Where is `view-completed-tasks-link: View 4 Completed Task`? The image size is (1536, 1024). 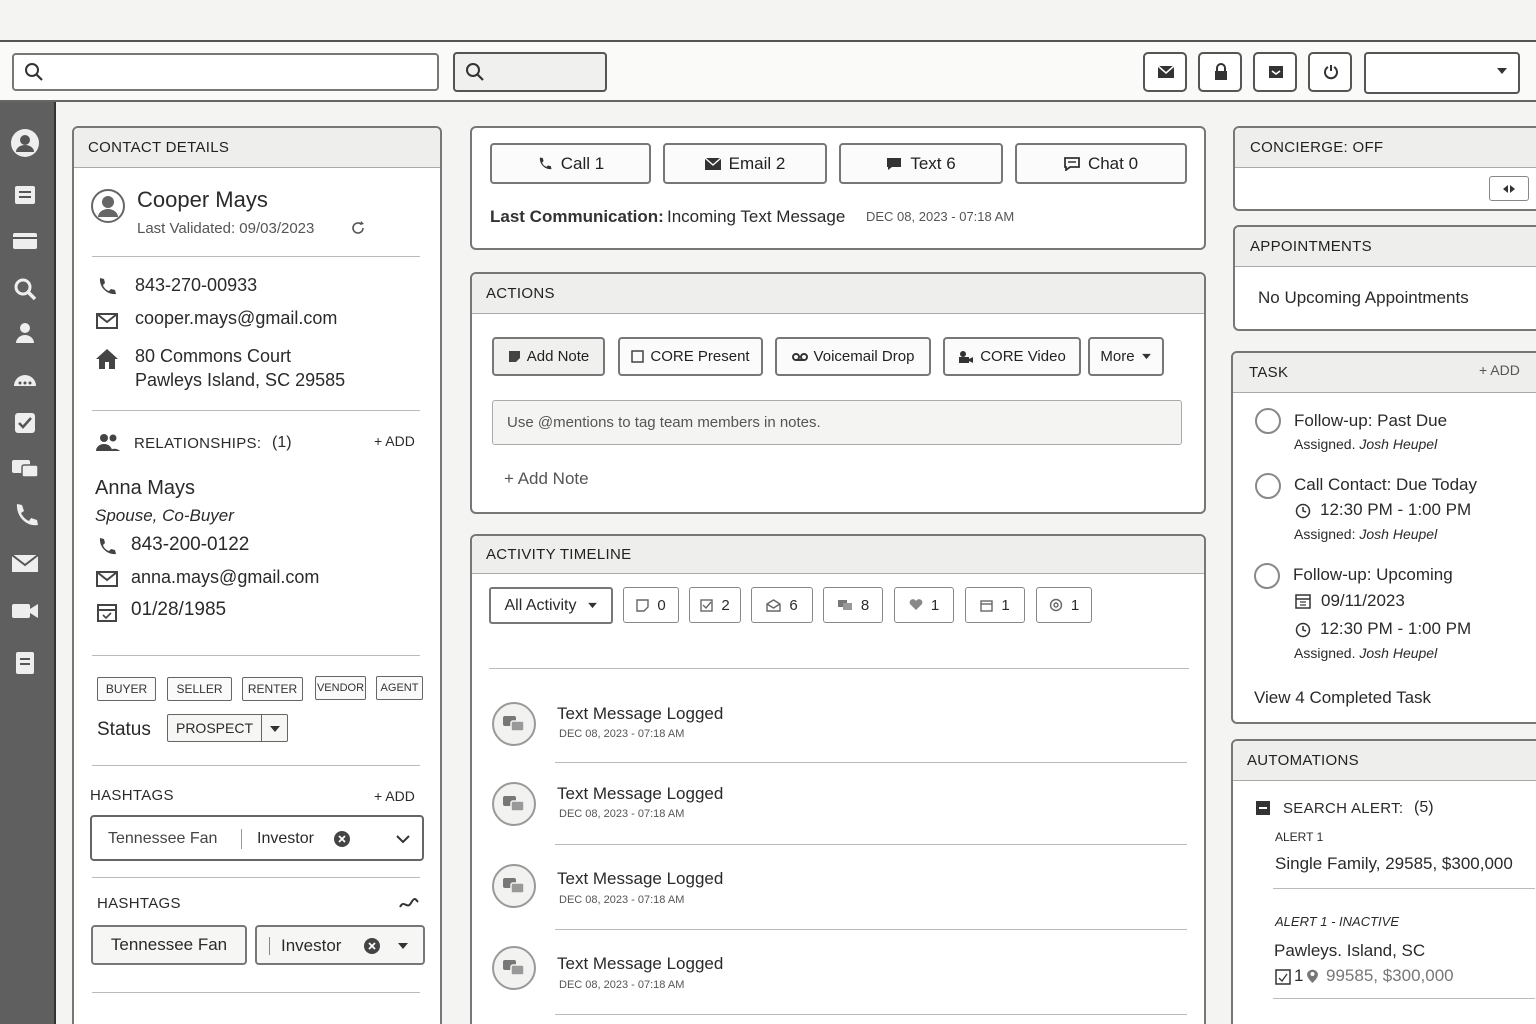 view-completed-tasks-link: View 4 Completed Task is located at coordinates (1342, 698).